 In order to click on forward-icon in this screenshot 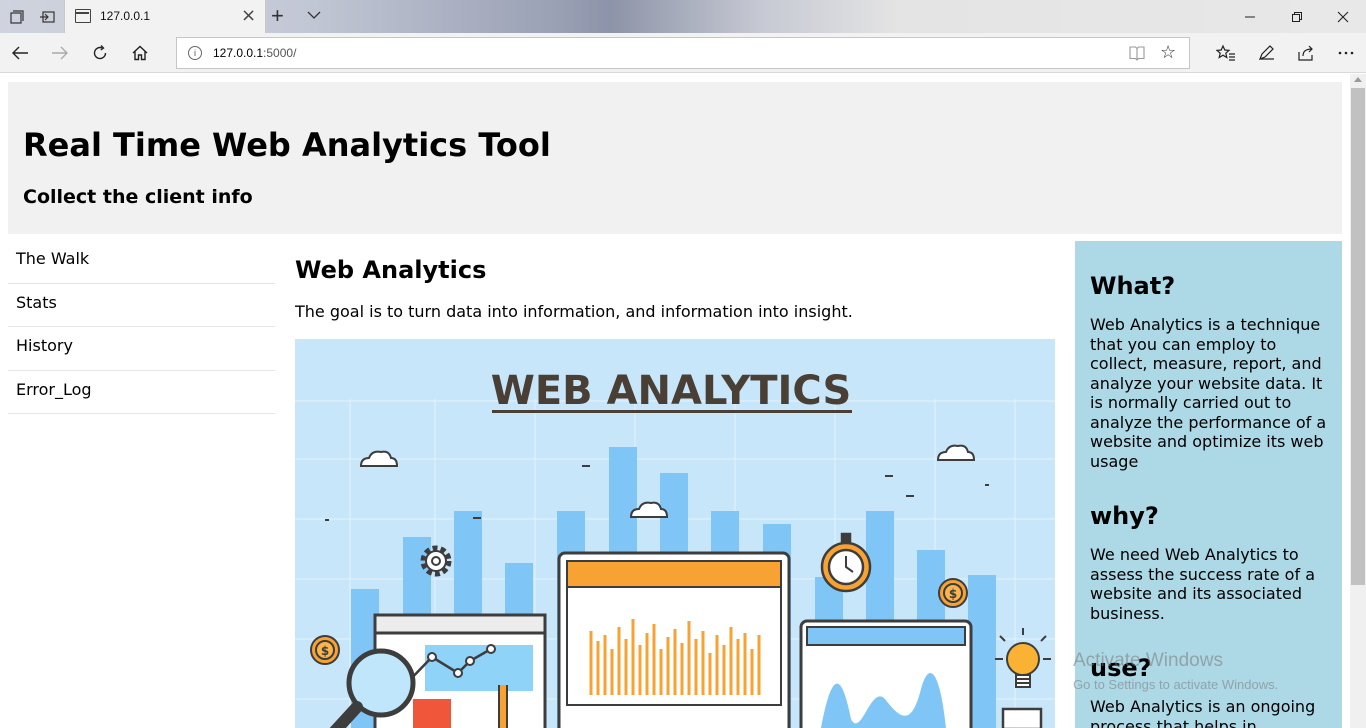, I will do `click(60, 53)`.